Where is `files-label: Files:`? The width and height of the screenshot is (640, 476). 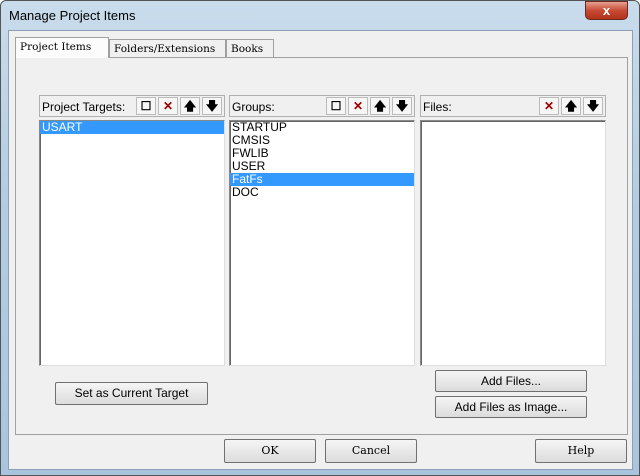 files-label: Files: is located at coordinates (437, 107).